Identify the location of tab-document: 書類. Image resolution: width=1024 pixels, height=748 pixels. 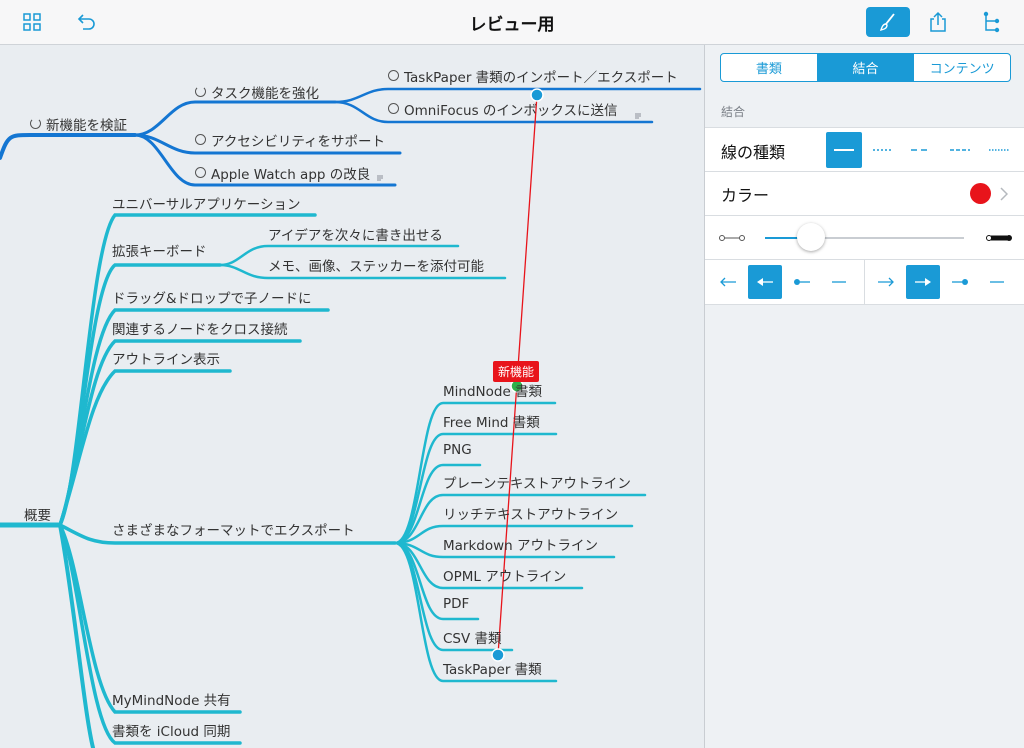
(769, 67).